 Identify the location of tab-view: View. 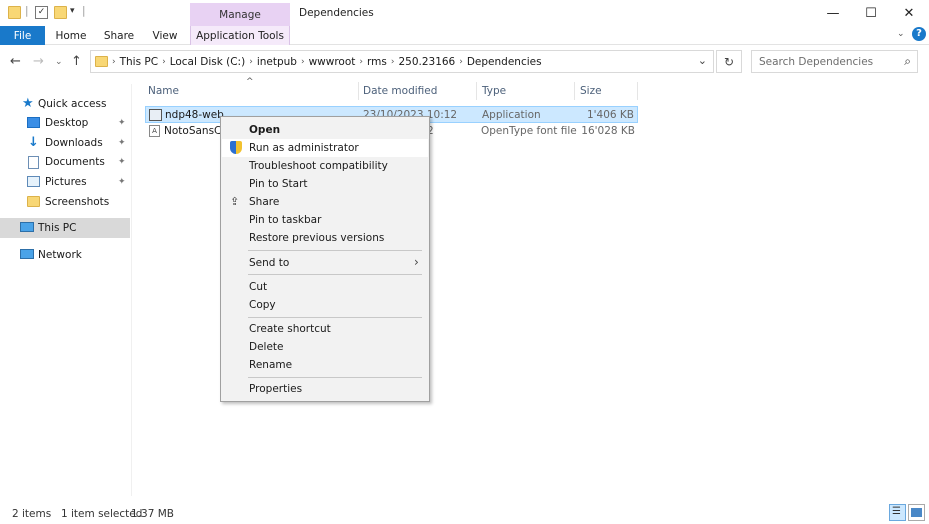
(165, 35).